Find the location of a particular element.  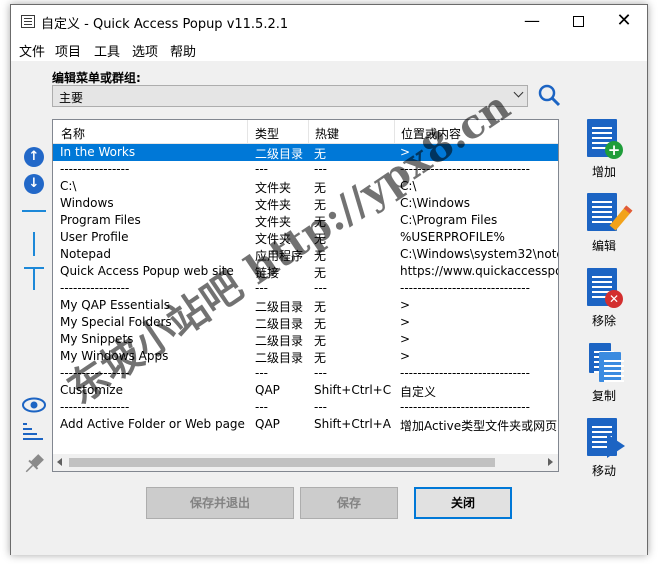

column-header-location: 位置或内容 is located at coordinates (431, 133).